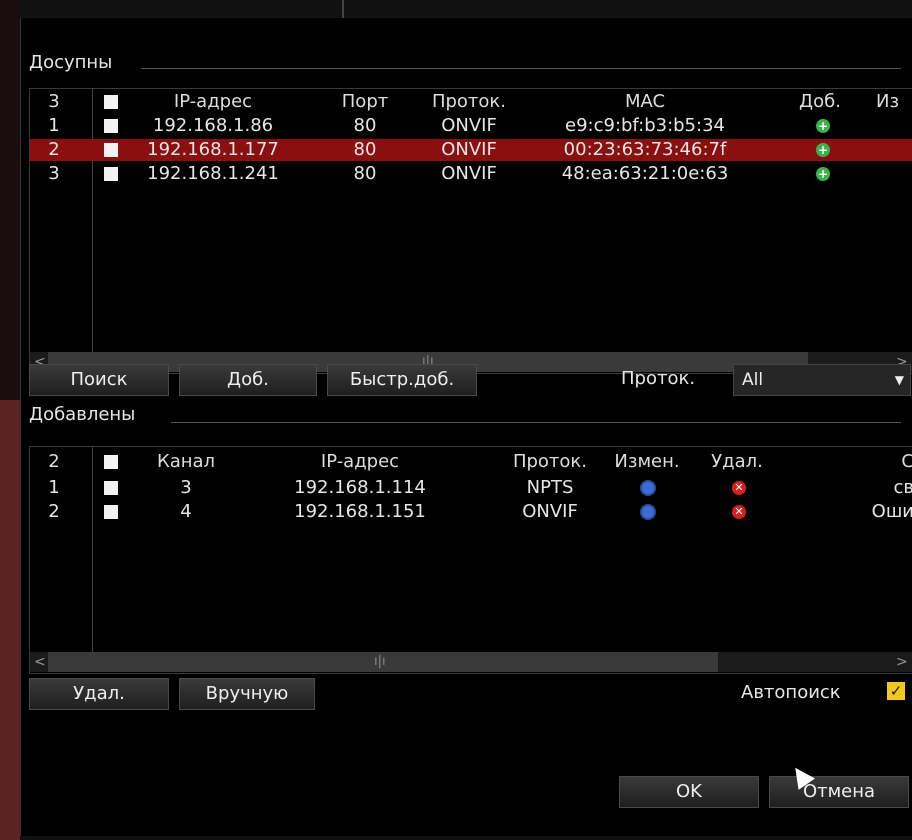 The width and height of the screenshot is (912, 840). What do you see at coordinates (647, 461) in the screenshot?
I see `header-edit: Измен.` at bounding box center [647, 461].